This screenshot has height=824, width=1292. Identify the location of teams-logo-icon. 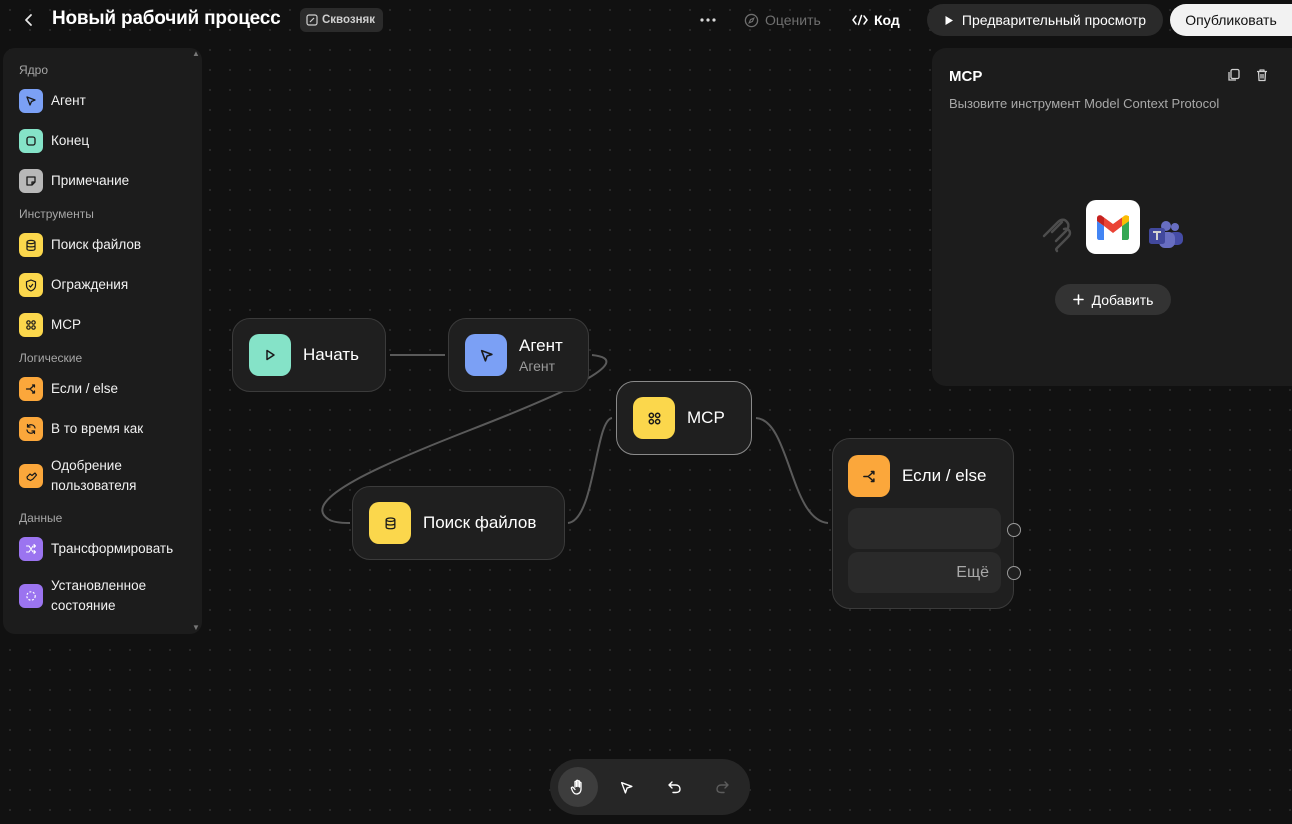
(1166, 234).